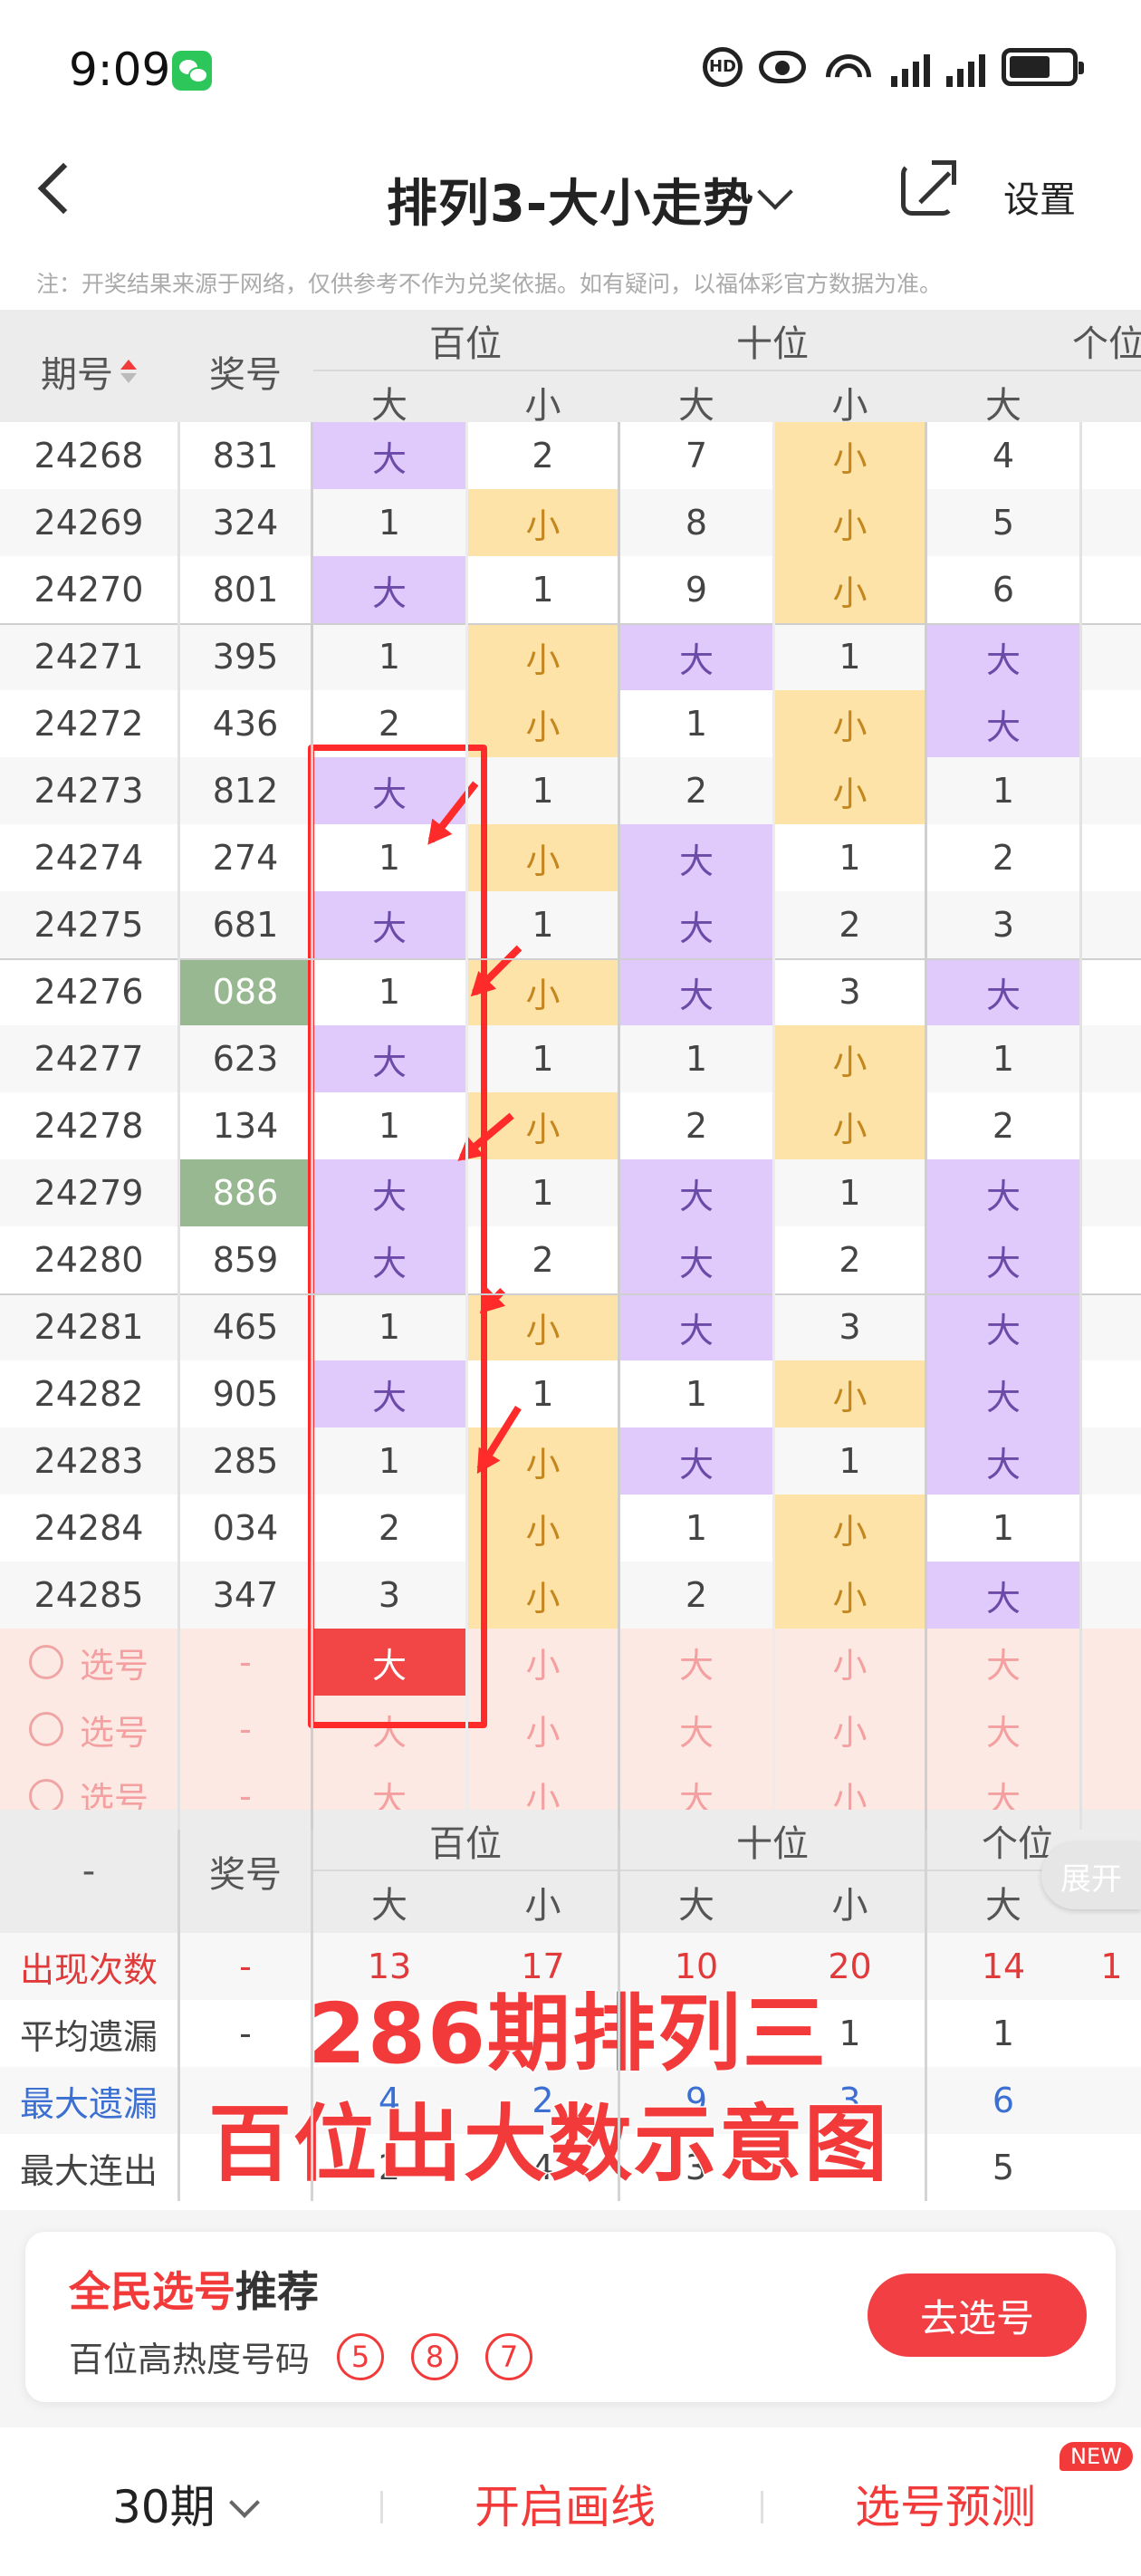 The width and height of the screenshot is (1141, 2576). What do you see at coordinates (114, 1665) in the screenshot?
I see `pick-label: 选号` at bounding box center [114, 1665].